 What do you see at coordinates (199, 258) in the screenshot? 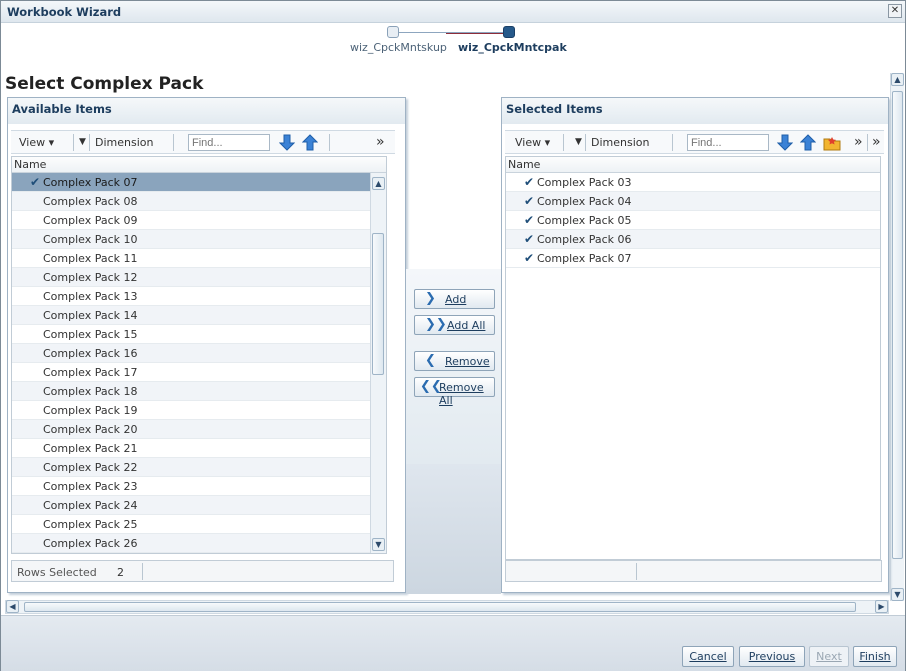
I see `table-row: Complex Pack 11` at bounding box center [199, 258].